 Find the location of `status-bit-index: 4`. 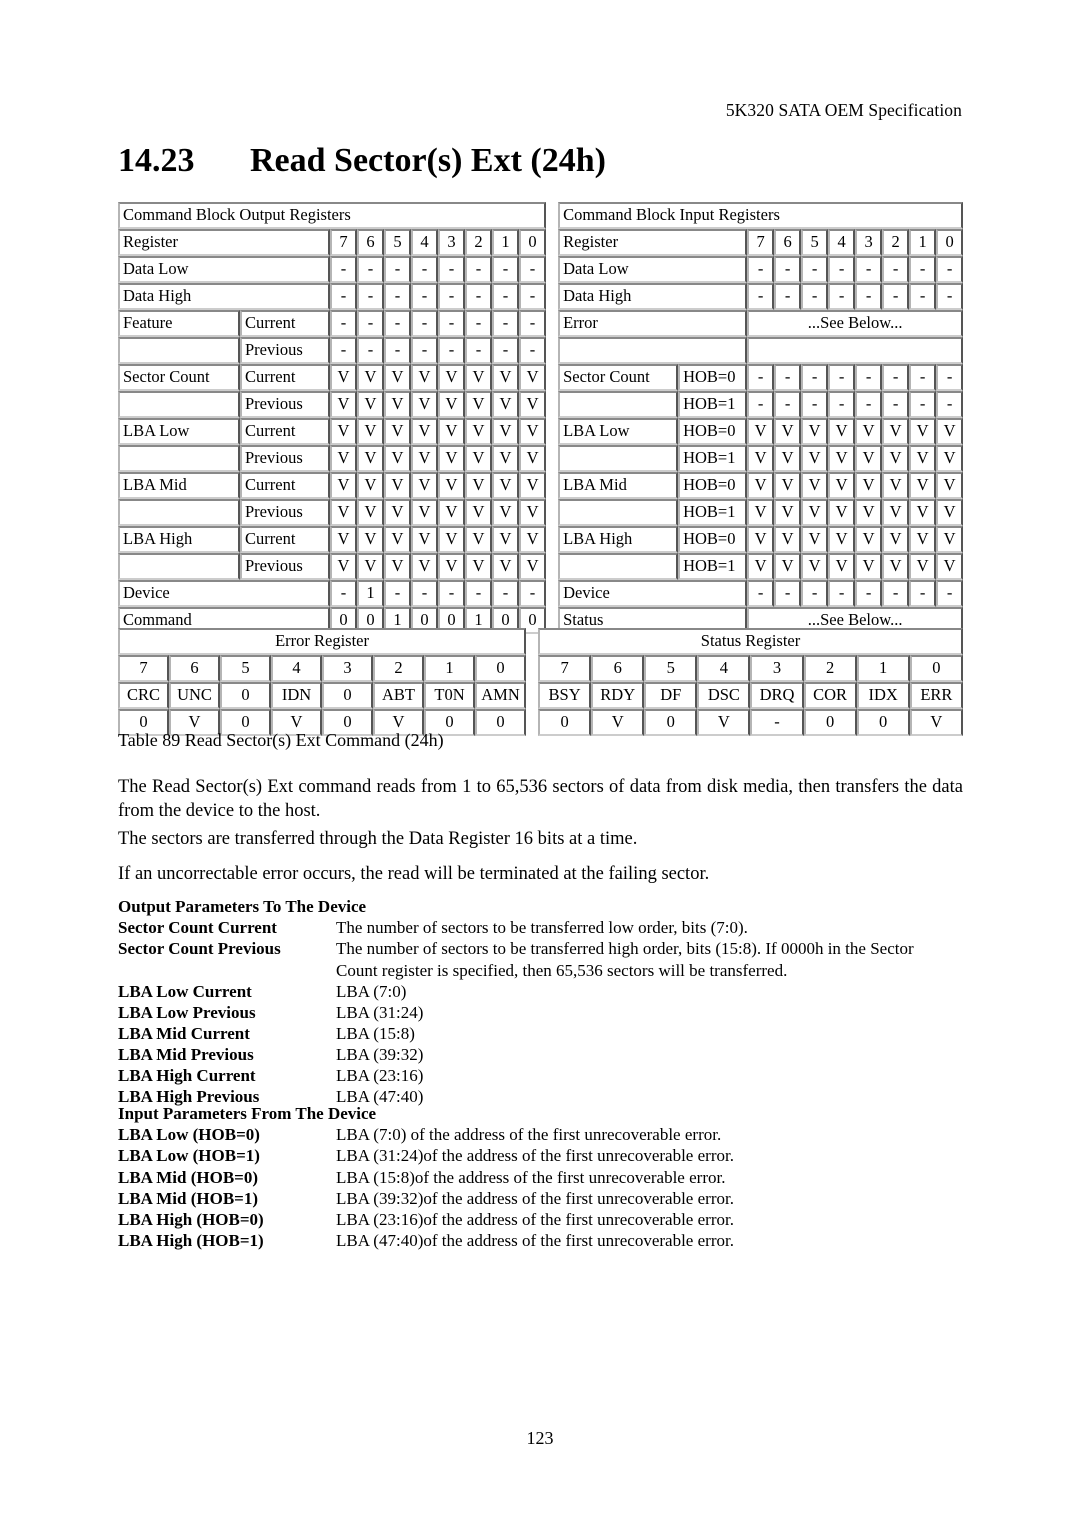

status-bit-index: 4 is located at coordinates (724, 668).